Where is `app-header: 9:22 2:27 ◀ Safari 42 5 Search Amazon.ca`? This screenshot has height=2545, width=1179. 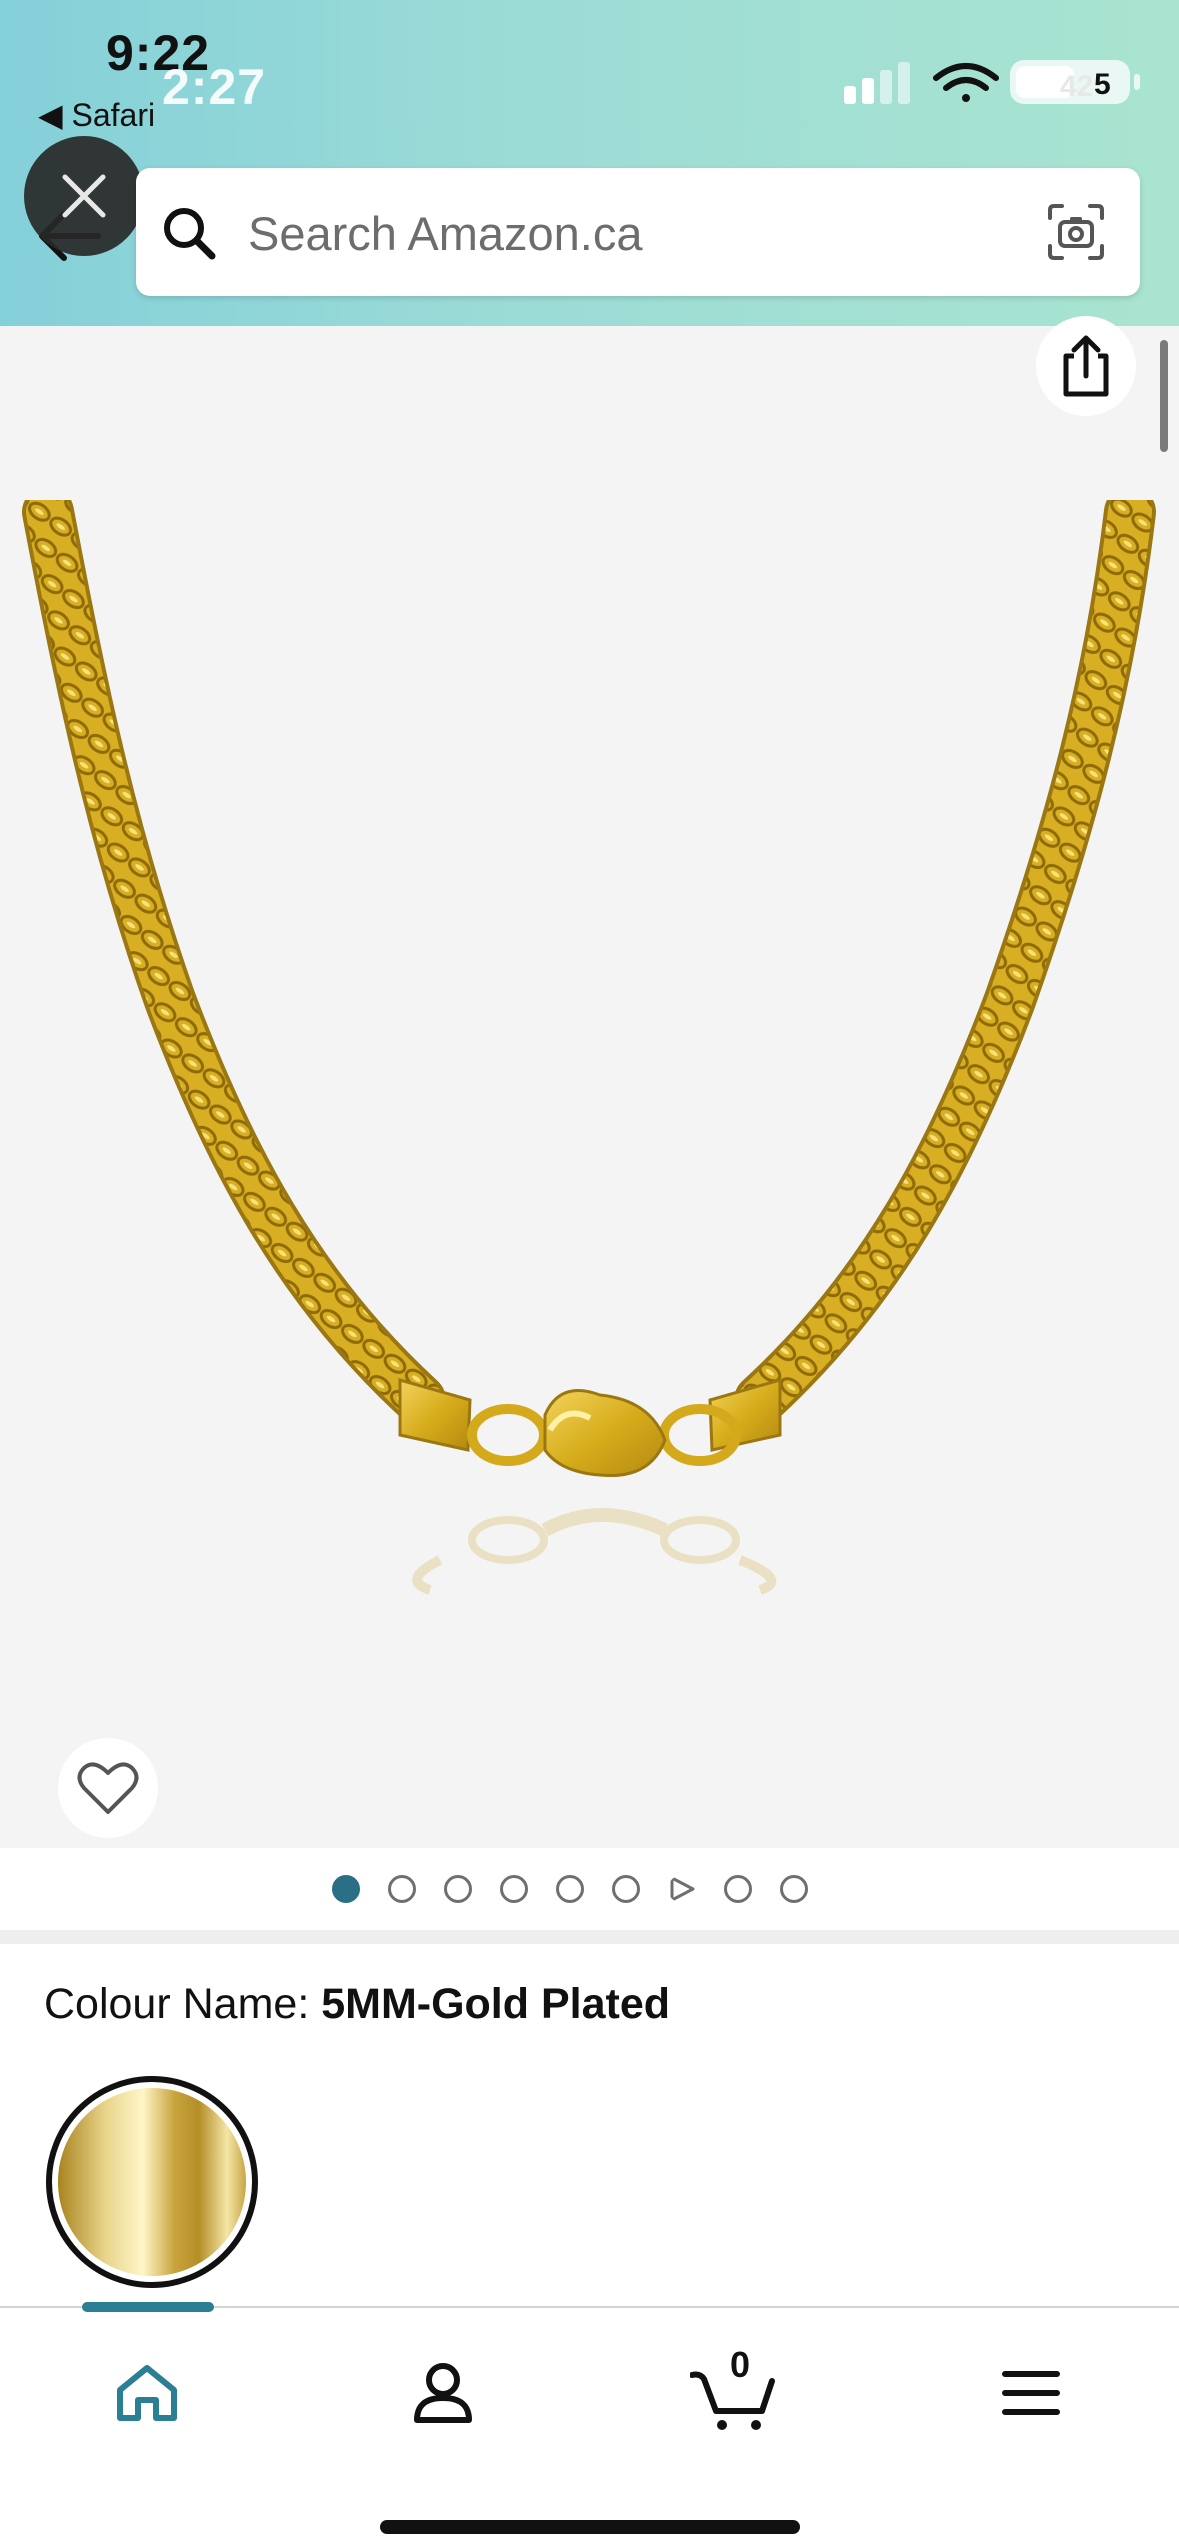 app-header: 9:22 2:27 ◀ Safari 42 5 Search Amazon.ca is located at coordinates (589, 163).